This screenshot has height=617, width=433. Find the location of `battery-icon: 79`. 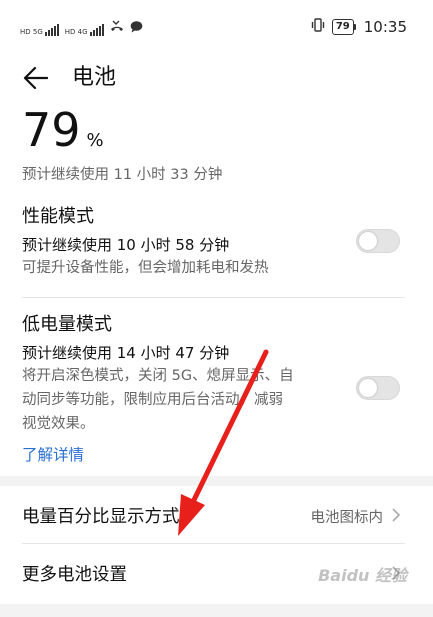

battery-icon: 79 is located at coordinates (343, 27).